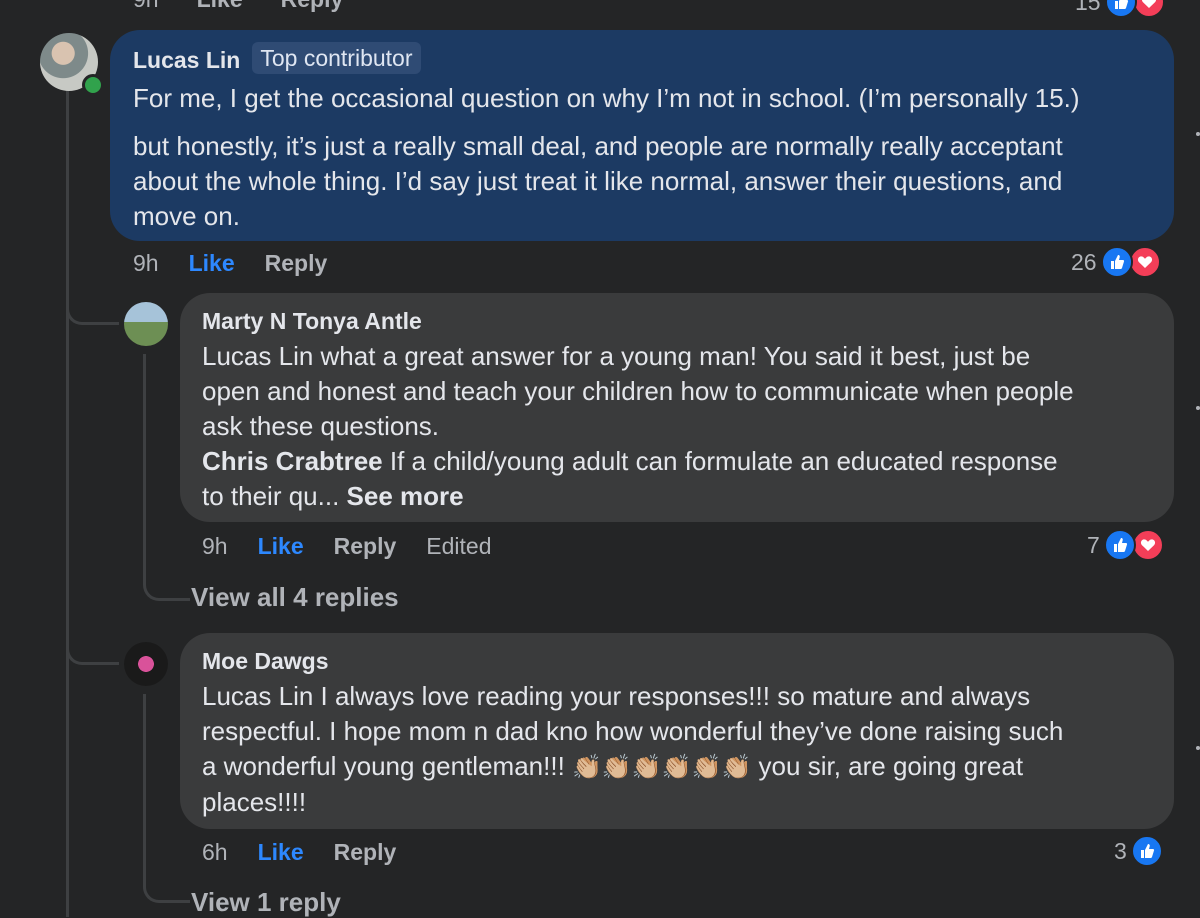 This screenshot has width=1200, height=918. What do you see at coordinates (292, 461) in the screenshot?
I see `quoted-author: Chris Crabtree` at bounding box center [292, 461].